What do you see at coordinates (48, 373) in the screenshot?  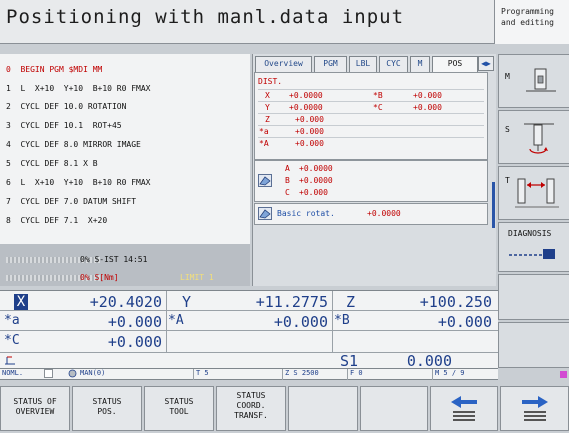 I see `status-square` at bounding box center [48, 373].